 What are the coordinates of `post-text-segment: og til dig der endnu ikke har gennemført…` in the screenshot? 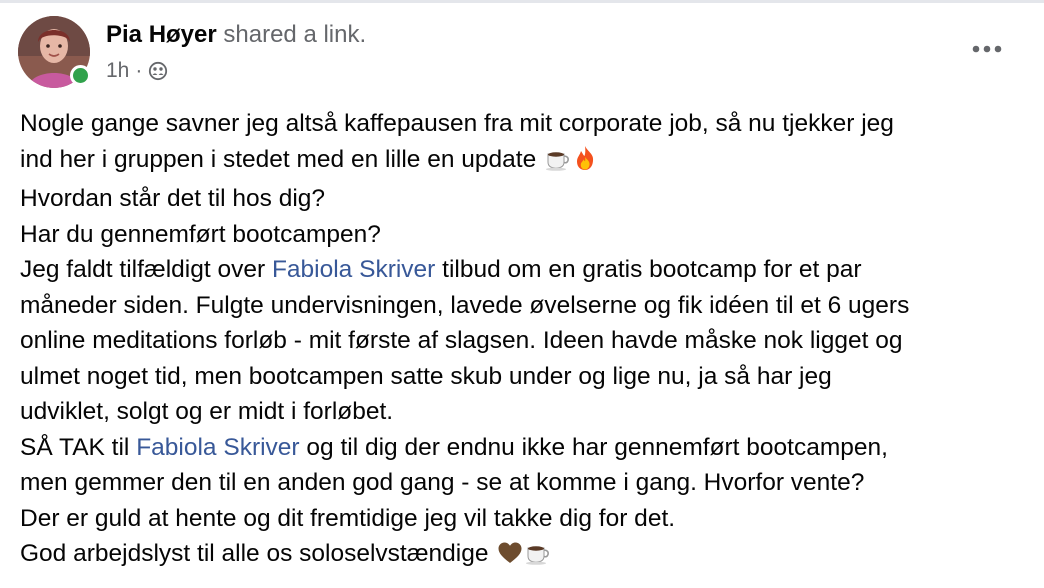 It's located at (593, 447).